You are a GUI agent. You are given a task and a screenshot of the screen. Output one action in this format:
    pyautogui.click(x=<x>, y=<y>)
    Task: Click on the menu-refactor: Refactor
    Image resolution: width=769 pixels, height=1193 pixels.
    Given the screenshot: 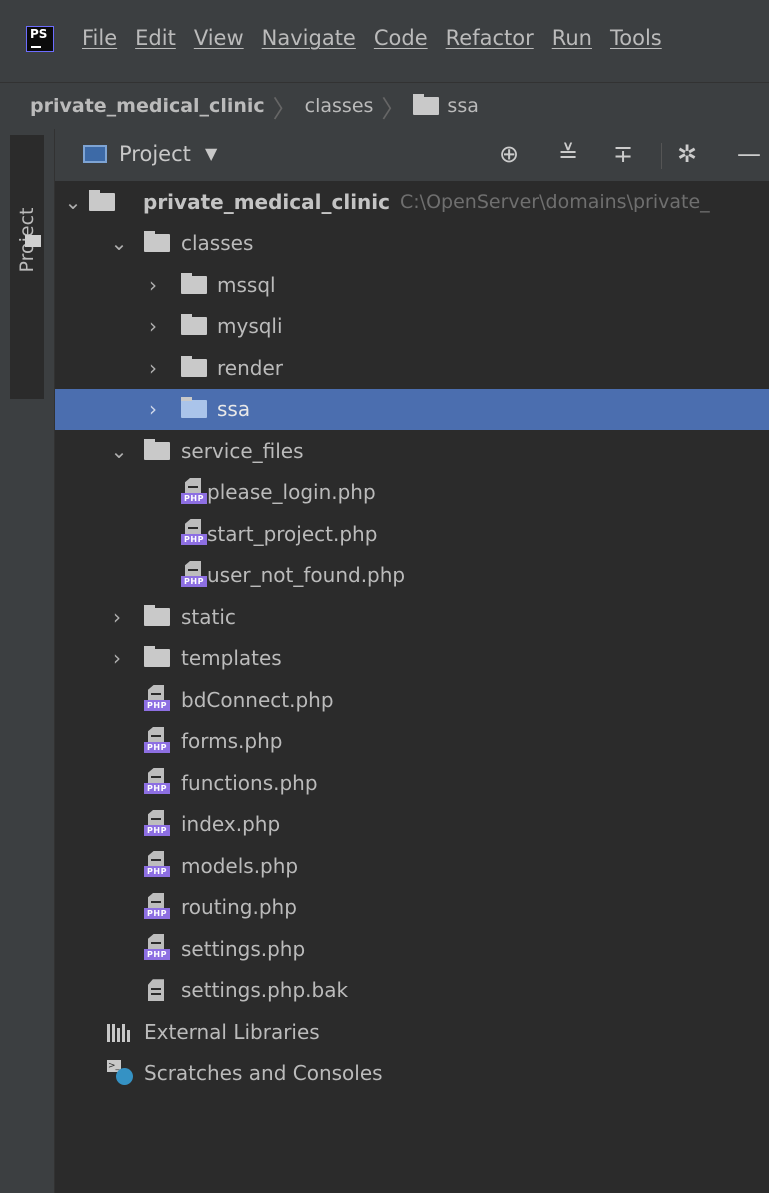 What is the action you would take?
    pyautogui.click(x=490, y=38)
    